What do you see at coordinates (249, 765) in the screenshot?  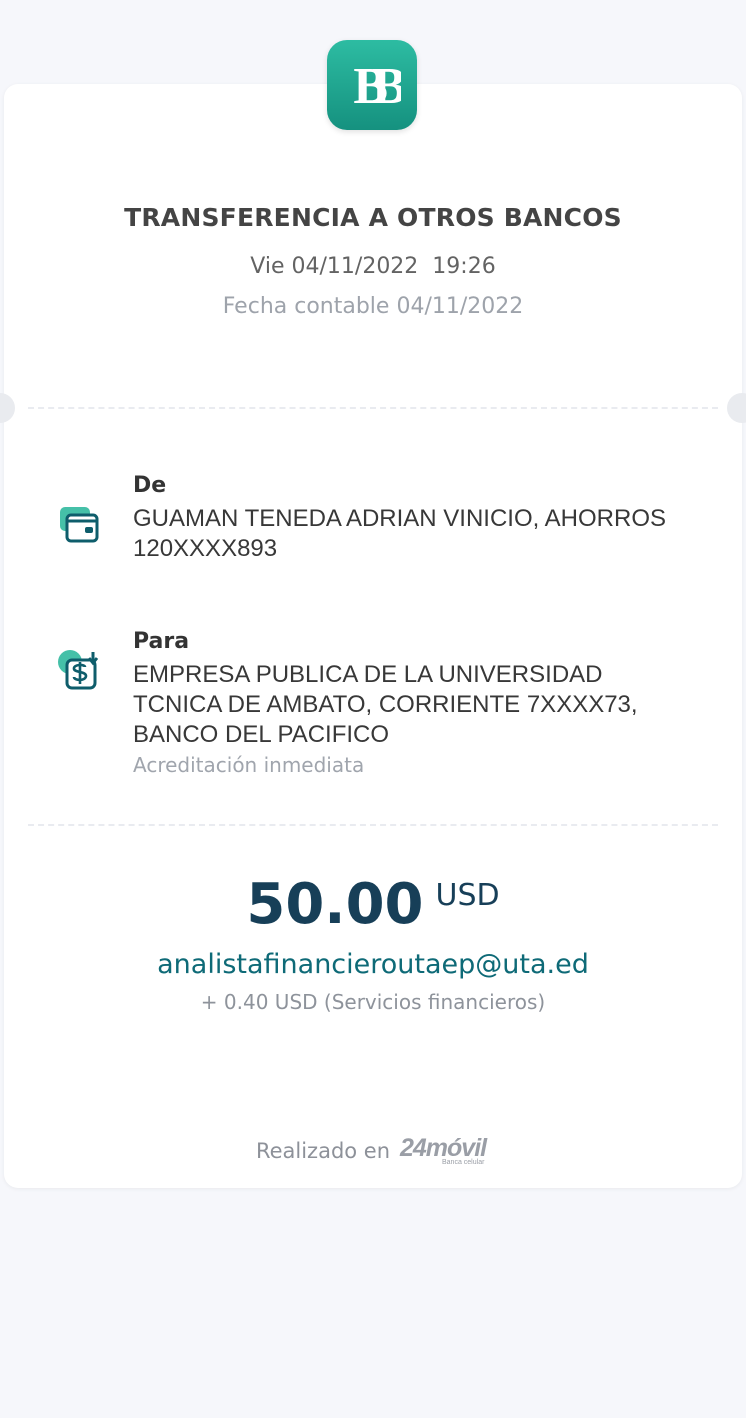 I see `credit-note: Acreditación inmediata` at bounding box center [249, 765].